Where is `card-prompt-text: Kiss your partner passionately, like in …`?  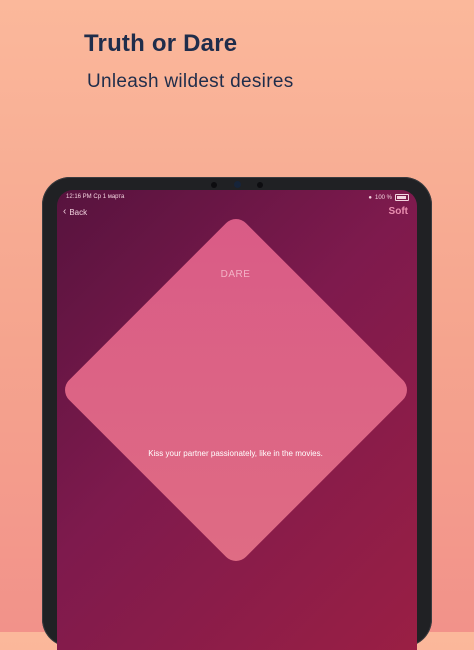 card-prompt-text: Kiss your partner passionately, like in … is located at coordinates (235, 453).